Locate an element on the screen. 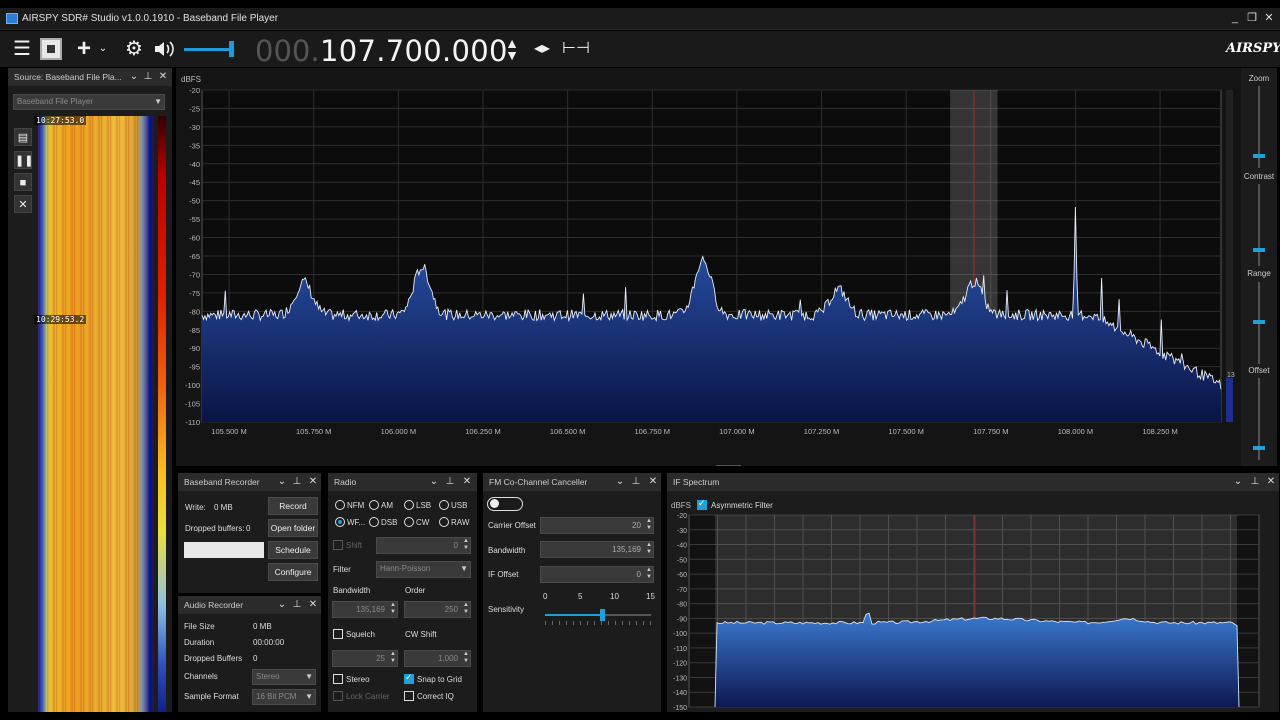 The height and width of the screenshot is (720, 1280). correct-iq-checkbox is located at coordinates (409, 696).